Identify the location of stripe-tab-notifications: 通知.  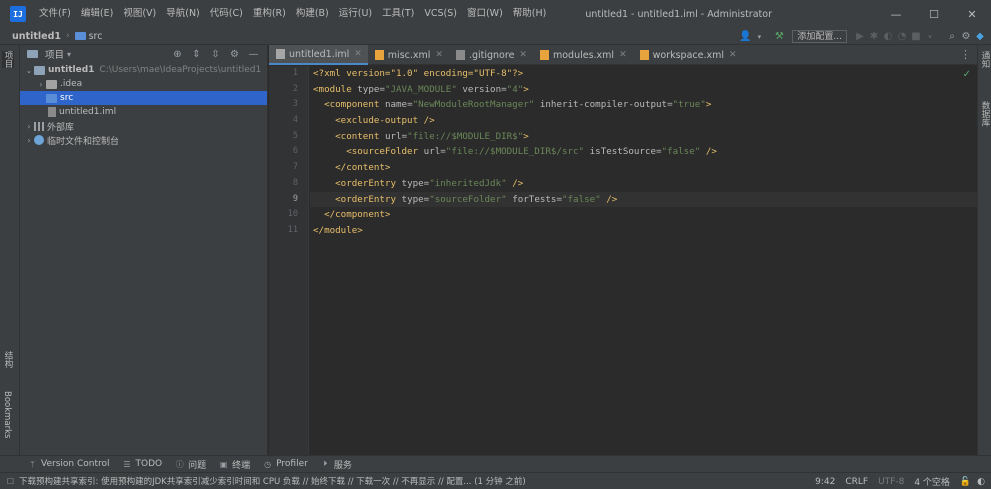
(985, 59).